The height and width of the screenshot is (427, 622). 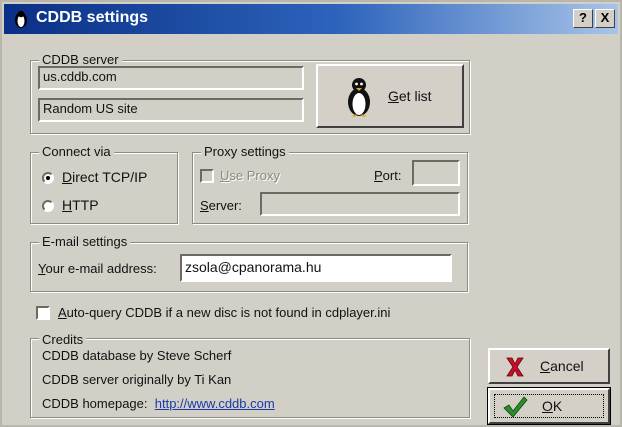 What do you see at coordinates (63, 340) in the screenshot?
I see `credits-label: Credits` at bounding box center [63, 340].